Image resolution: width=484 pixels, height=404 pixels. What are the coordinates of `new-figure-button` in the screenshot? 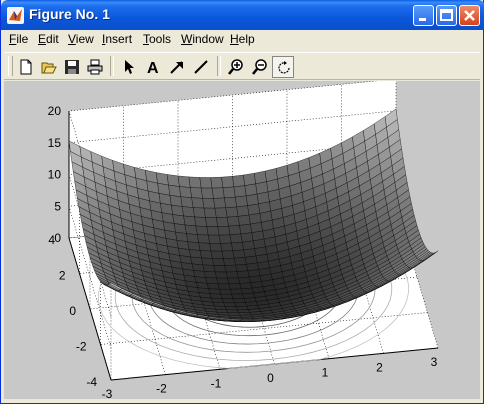 It's located at (26, 67).